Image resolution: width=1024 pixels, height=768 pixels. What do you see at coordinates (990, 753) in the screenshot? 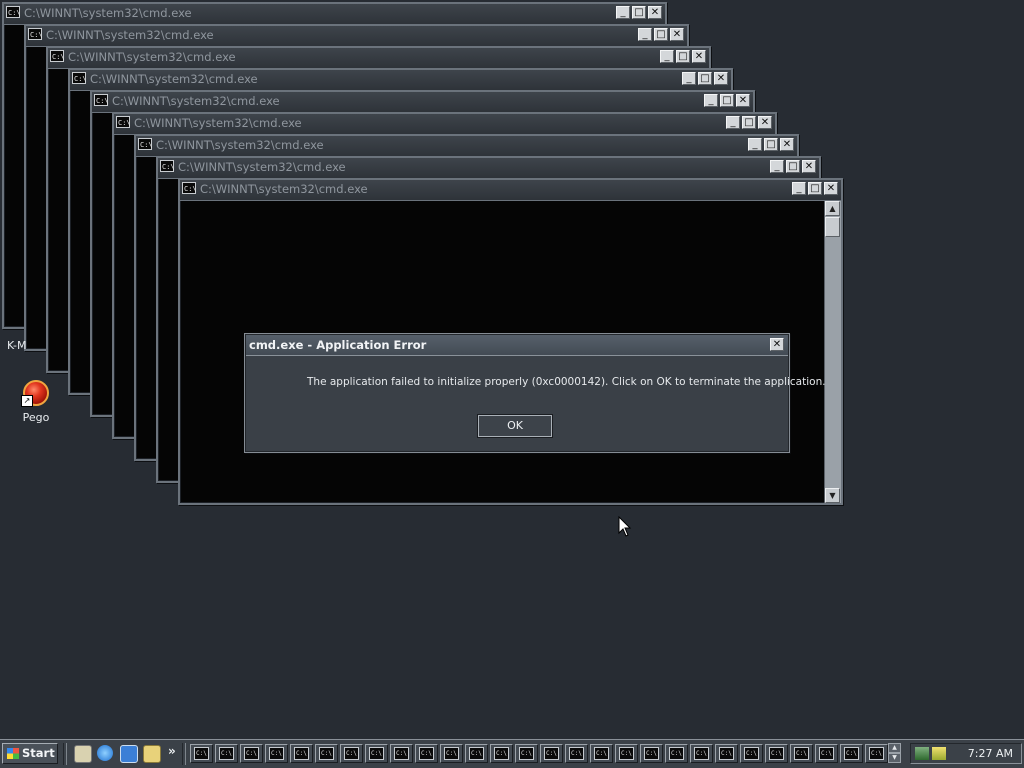
I see `clock: 7:27 AM` at bounding box center [990, 753].